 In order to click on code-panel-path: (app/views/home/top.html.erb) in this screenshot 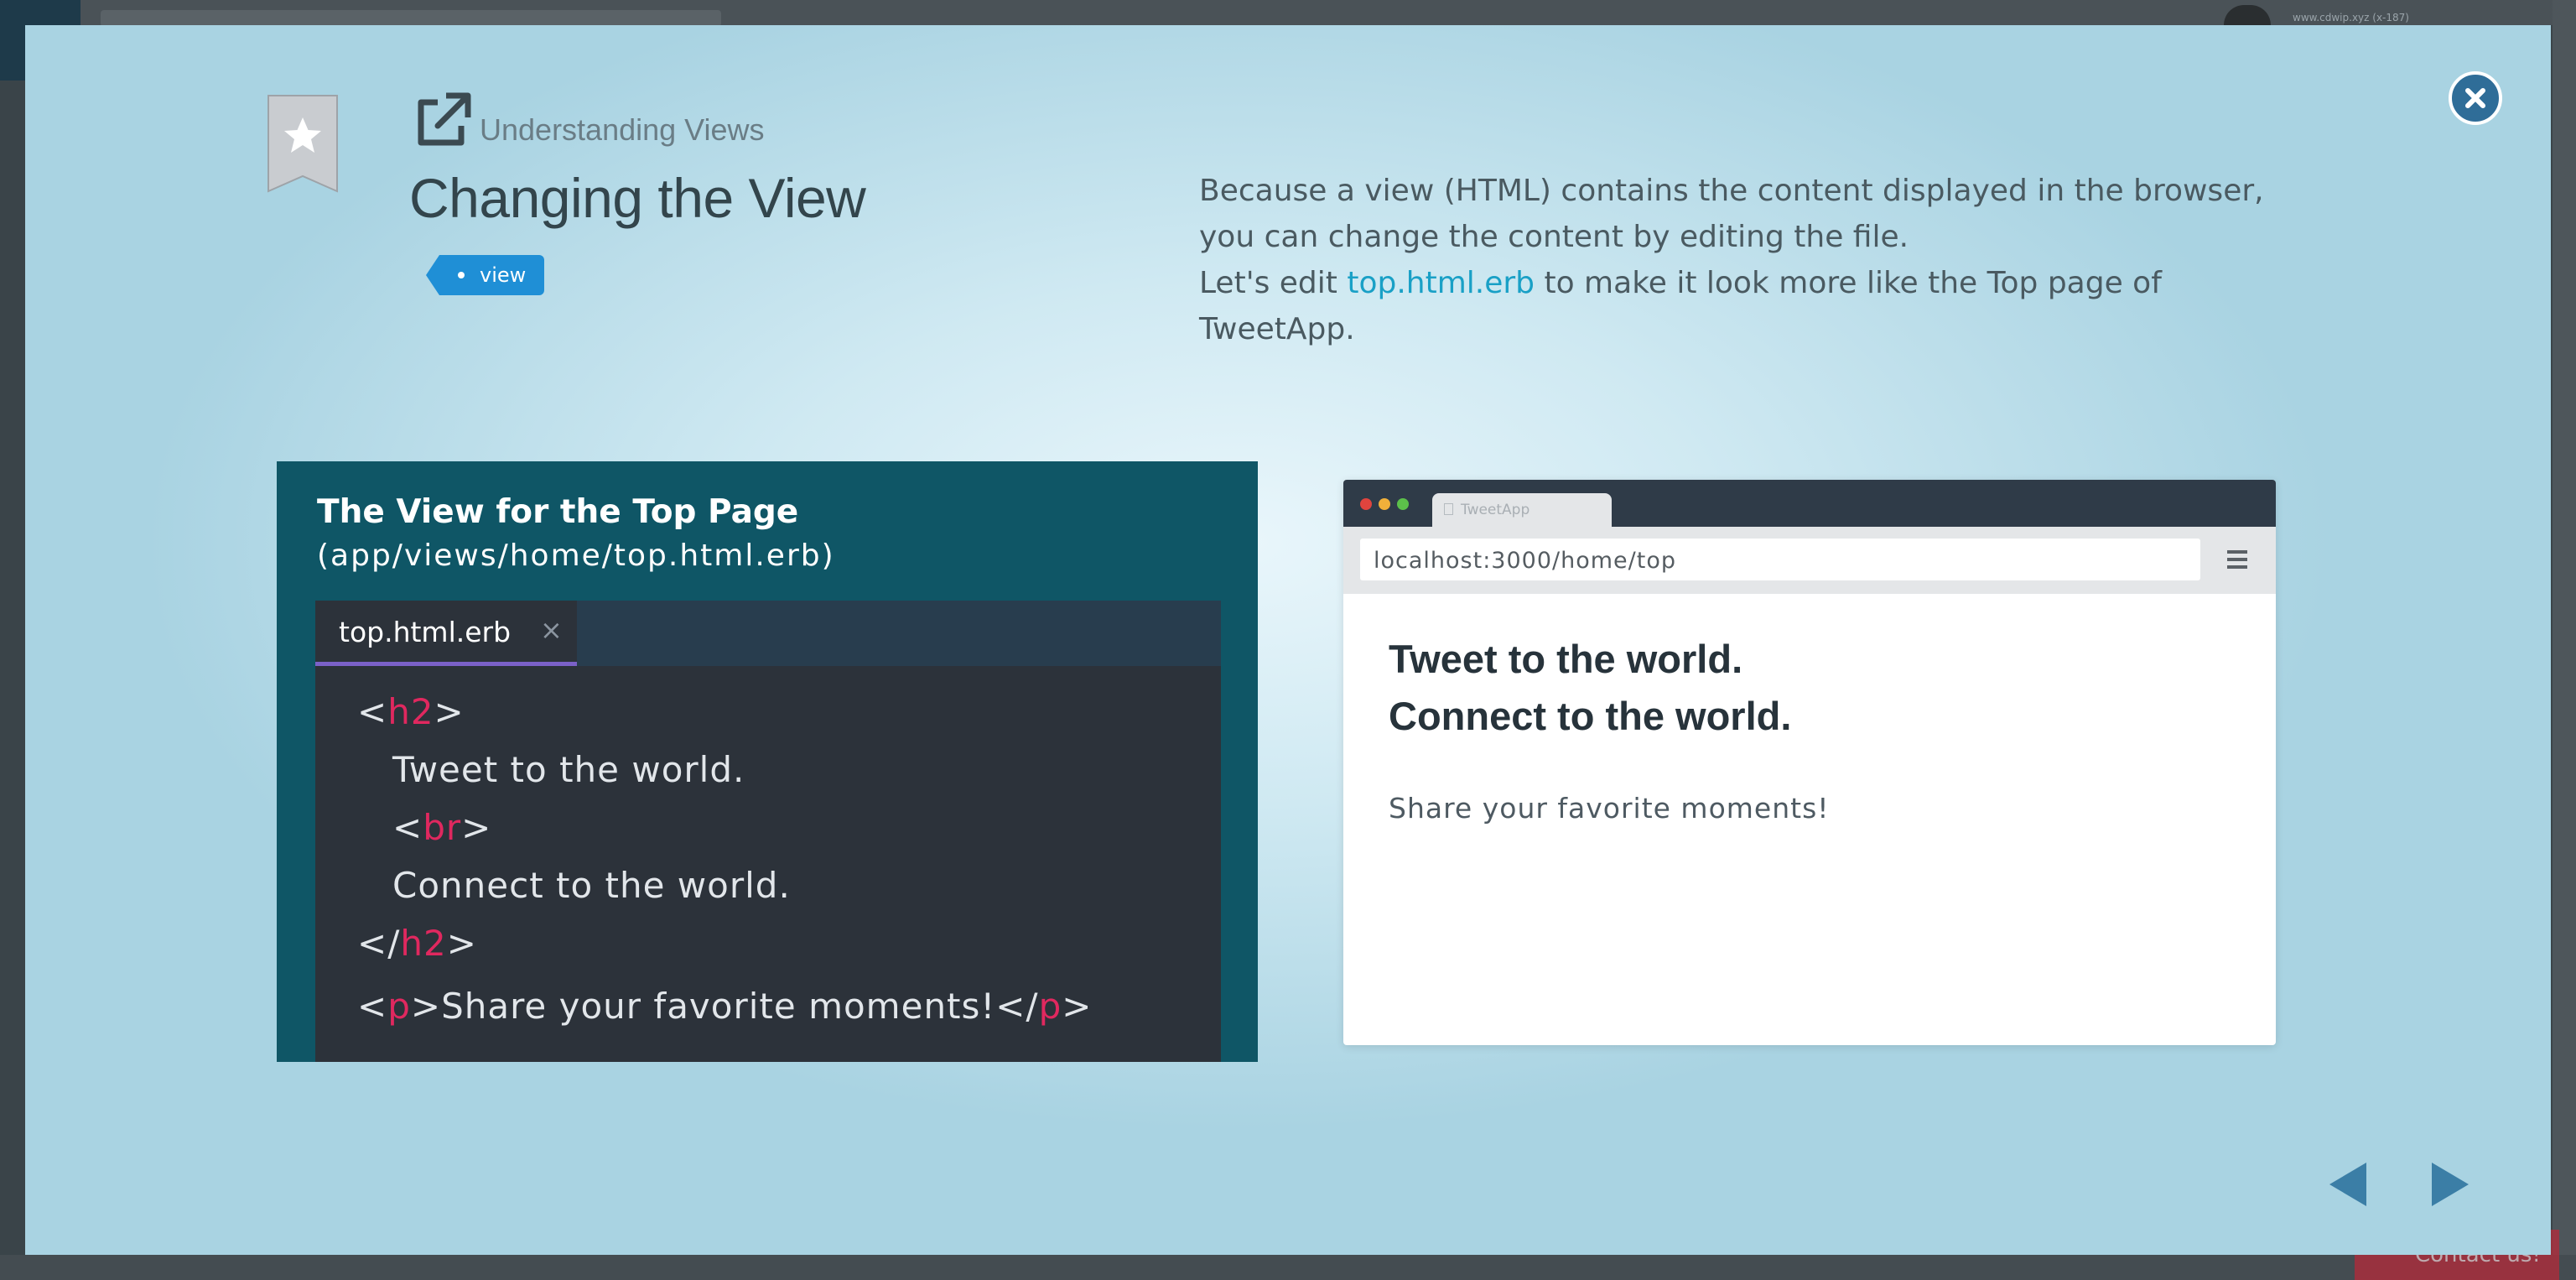, I will do `click(576, 556)`.